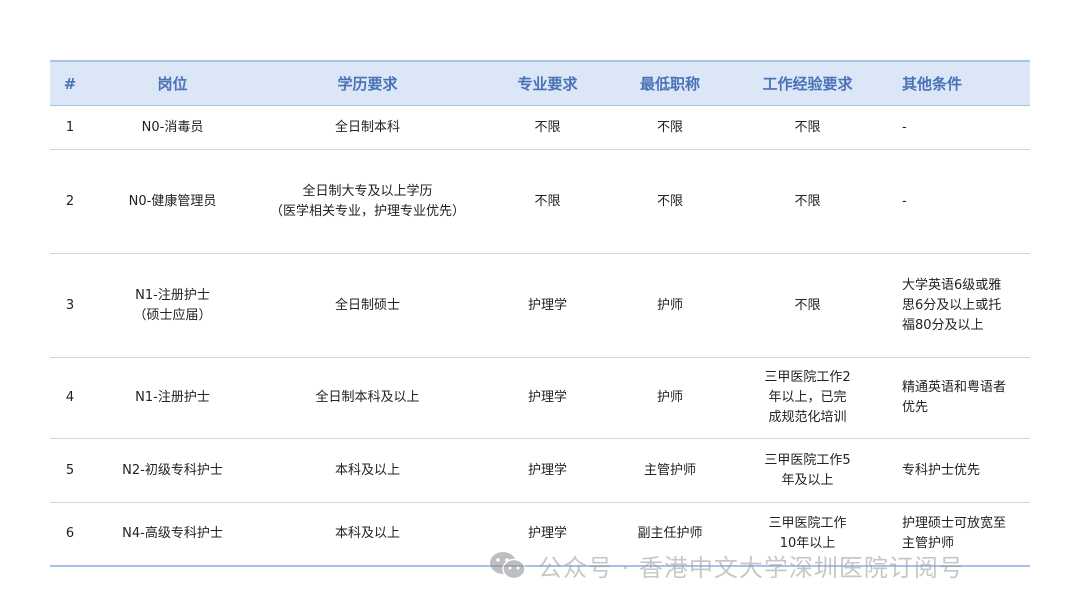 This screenshot has height=608, width=1080. Describe the element at coordinates (70, 201) in the screenshot. I see `cell-num: 2` at that location.